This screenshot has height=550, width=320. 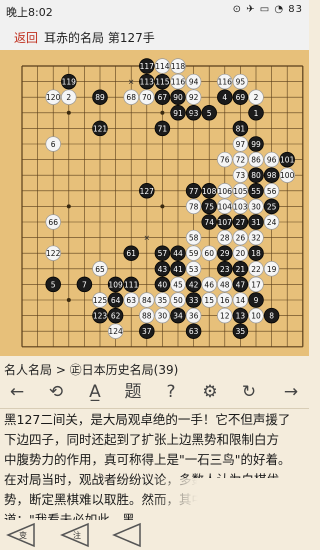 What do you see at coordinates (256, 113) in the screenshot?
I see `black-stone: 1` at bounding box center [256, 113].